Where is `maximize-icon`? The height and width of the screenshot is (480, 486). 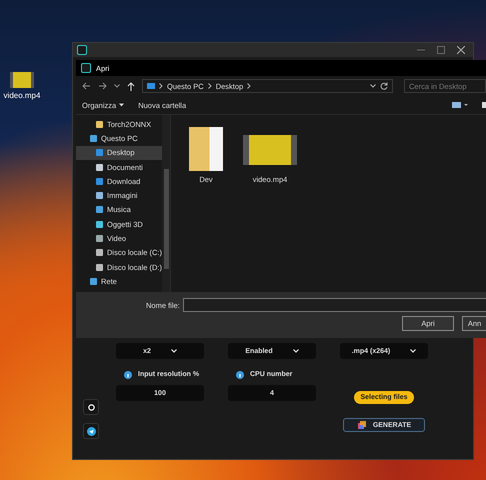 maximize-icon is located at coordinates (441, 50).